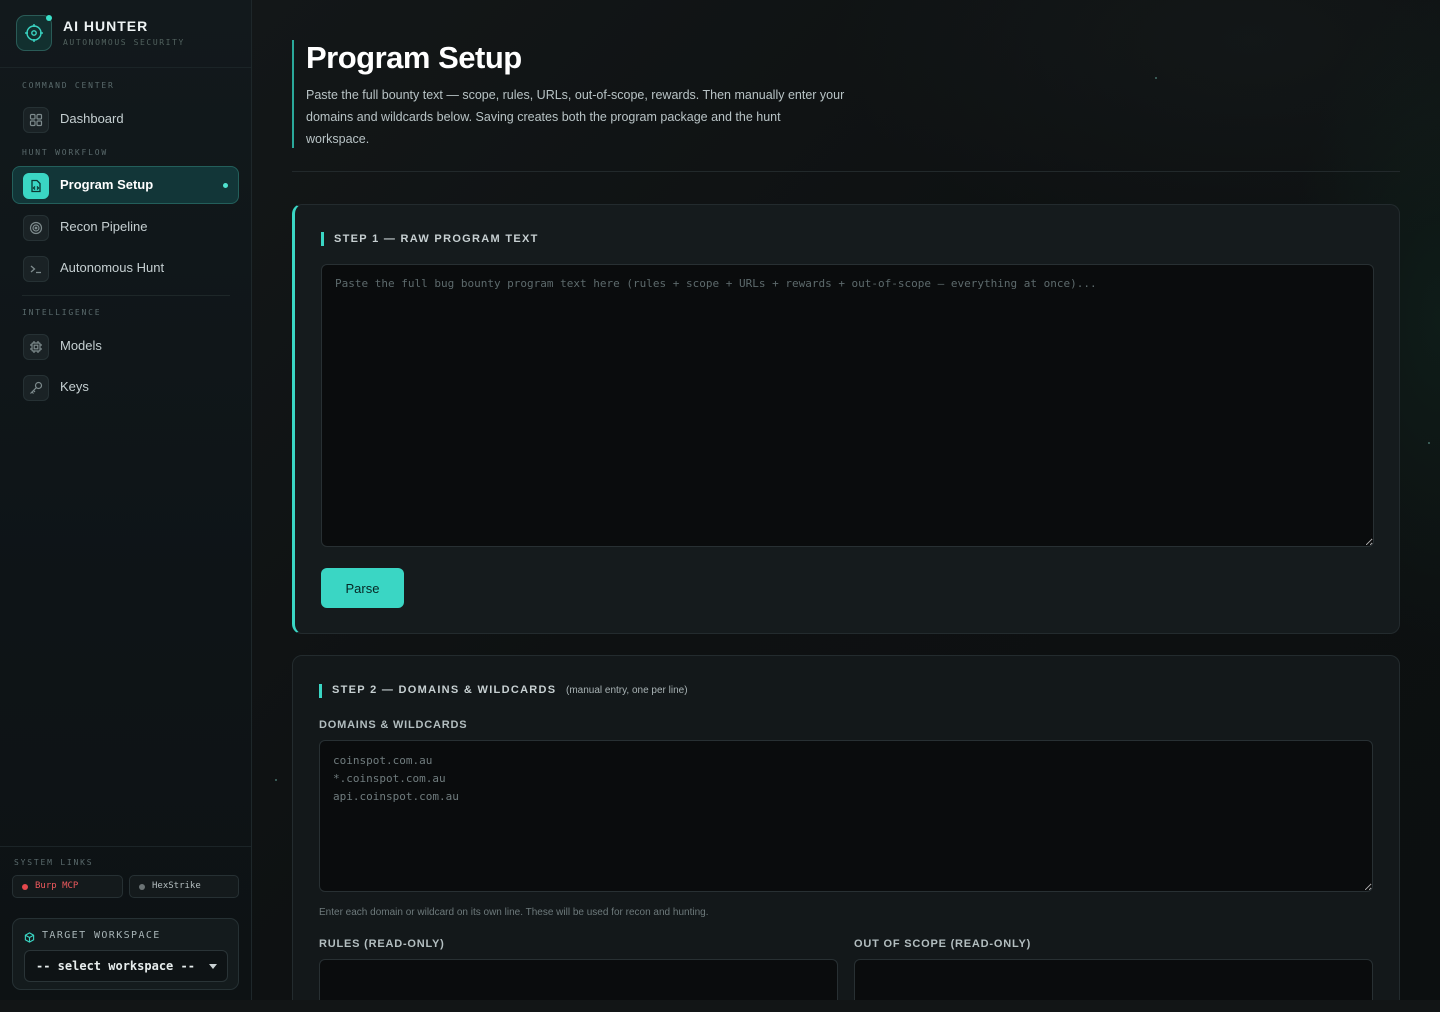 Image resolution: width=1440 pixels, height=1012 pixels. I want to click on sidebar-item-recon-pipeline: Recon Pipeline, so click(125, 227).